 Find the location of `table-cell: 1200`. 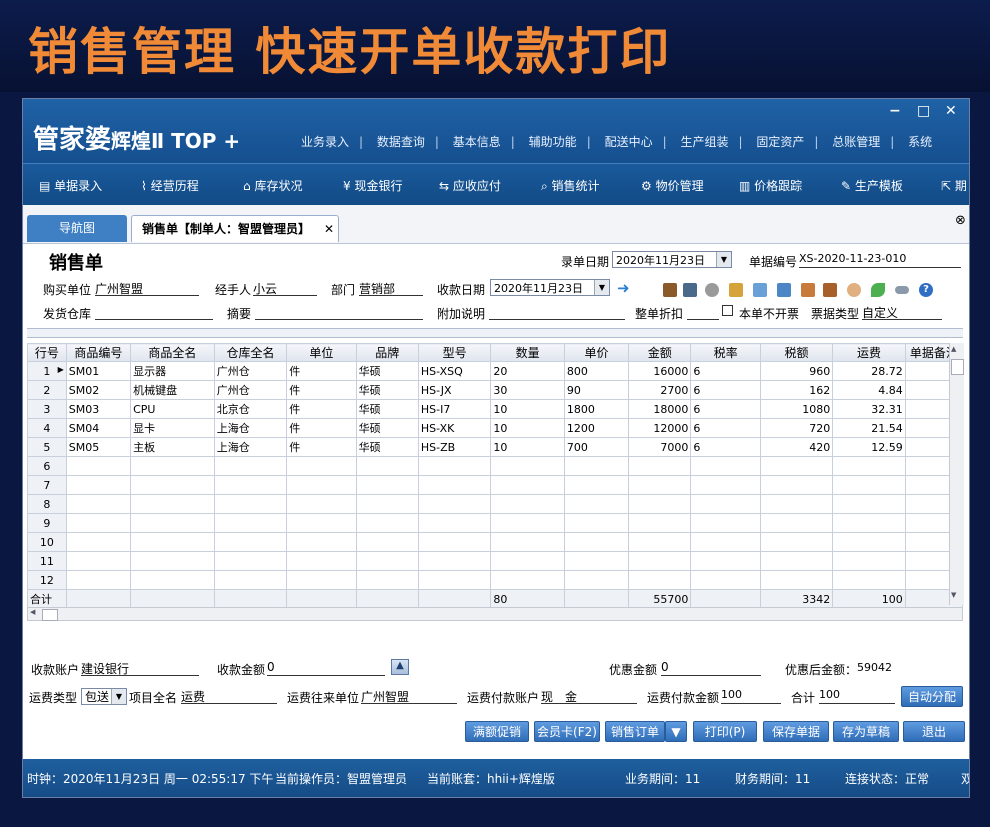

table-cell: 1200 is located at coordinates (596, 428).